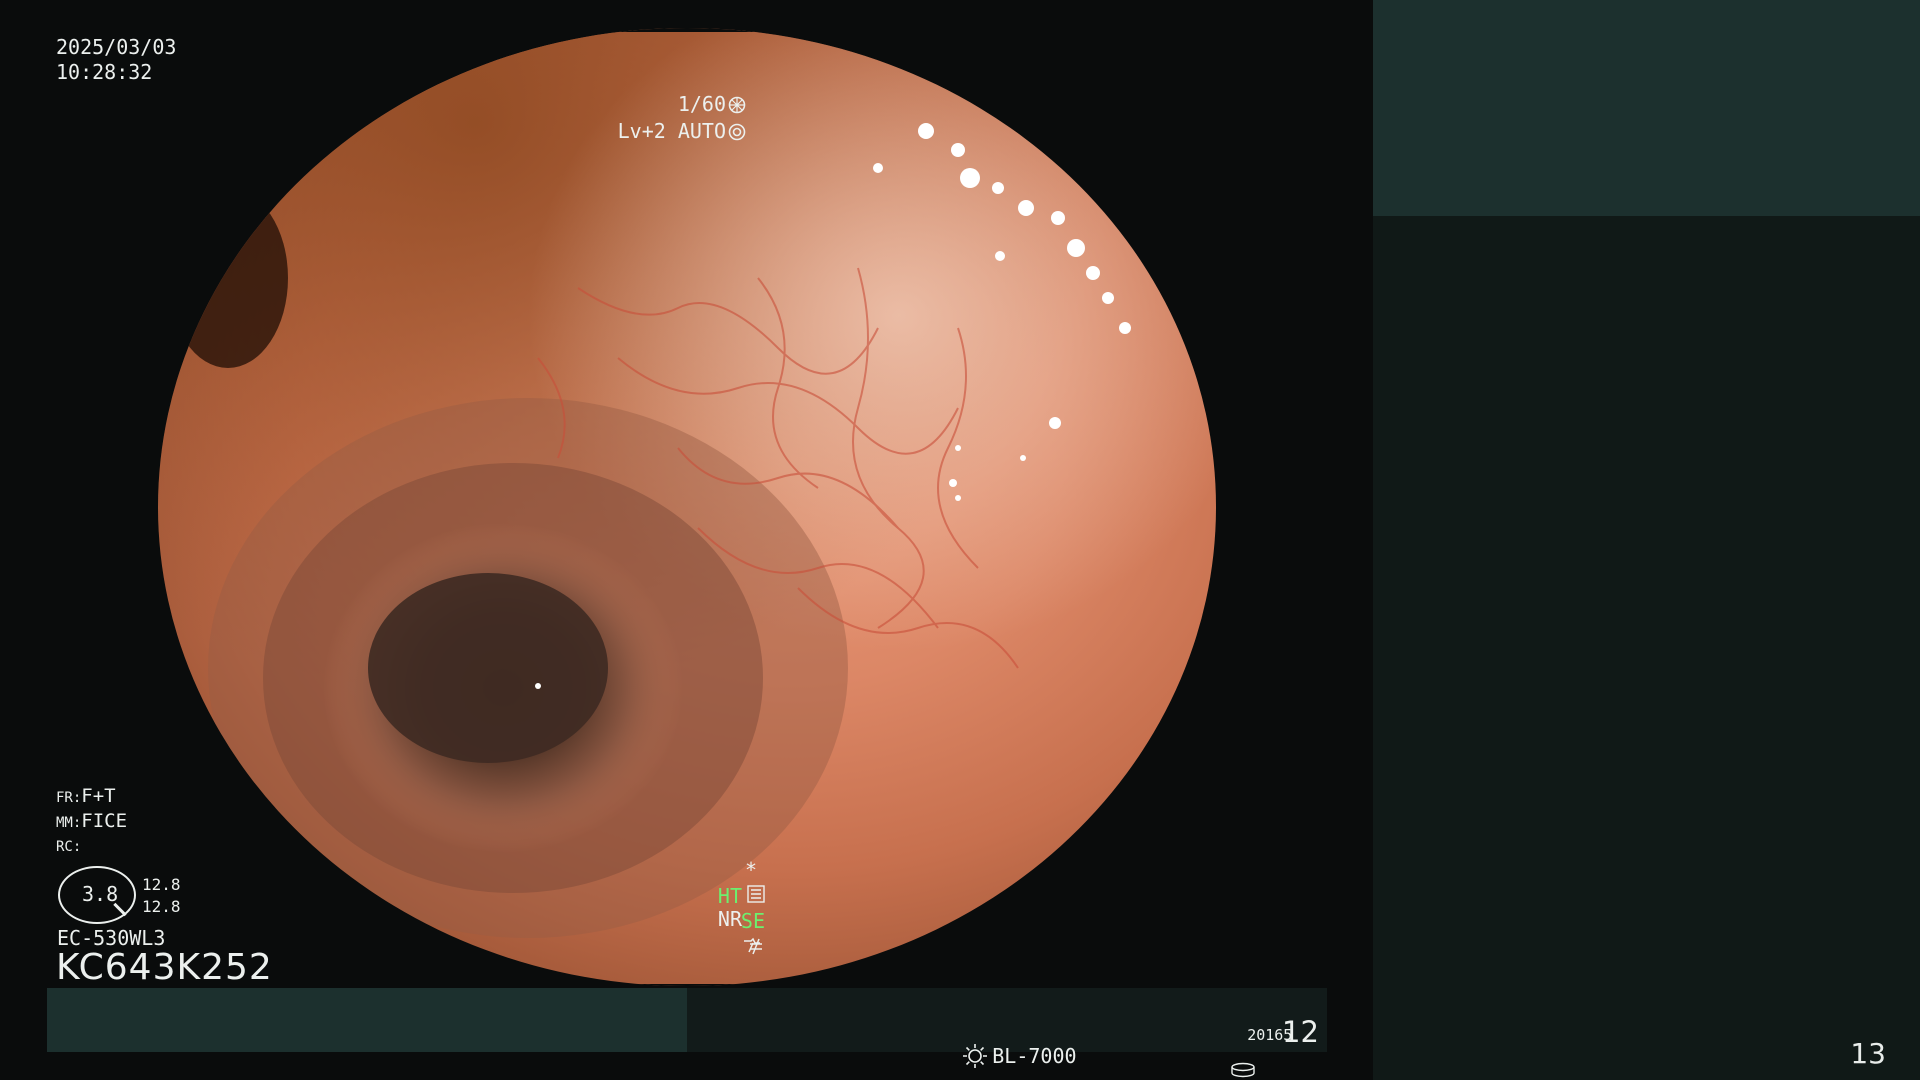 This screenshot has height=1080, width=1920. Describe the element at coordinates (104, 72) in the screenshot. I see `capture-time: 10:28:32` at that location.